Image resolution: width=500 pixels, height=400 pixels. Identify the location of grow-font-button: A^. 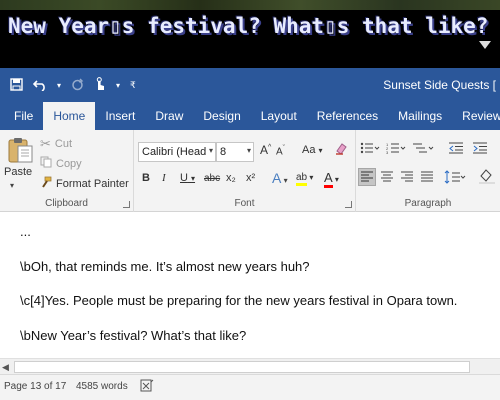
(265, 150).